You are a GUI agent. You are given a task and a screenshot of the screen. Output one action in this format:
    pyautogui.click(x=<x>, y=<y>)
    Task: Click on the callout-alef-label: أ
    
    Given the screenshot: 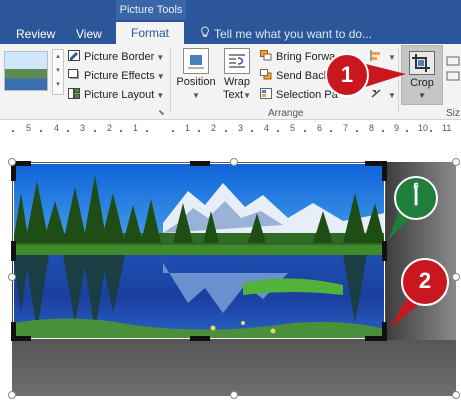 What is the action you would take?
    pyautogui.click(x=416, y=197)
    